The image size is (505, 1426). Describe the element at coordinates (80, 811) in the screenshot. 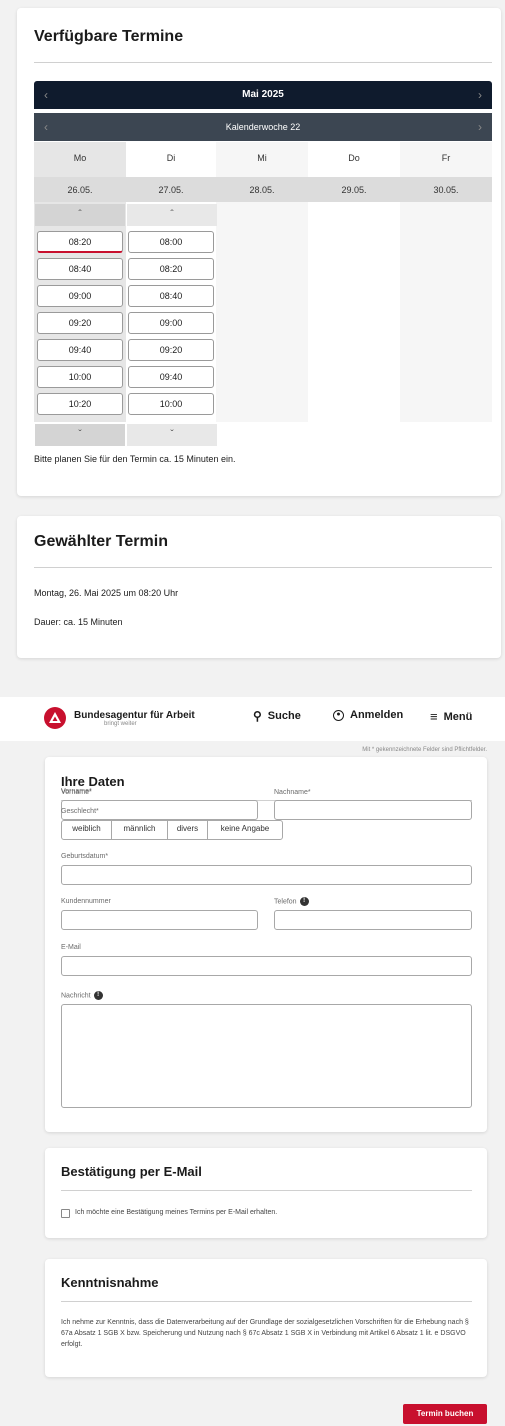

I see `gender-label: Geschlecht*` at that location.